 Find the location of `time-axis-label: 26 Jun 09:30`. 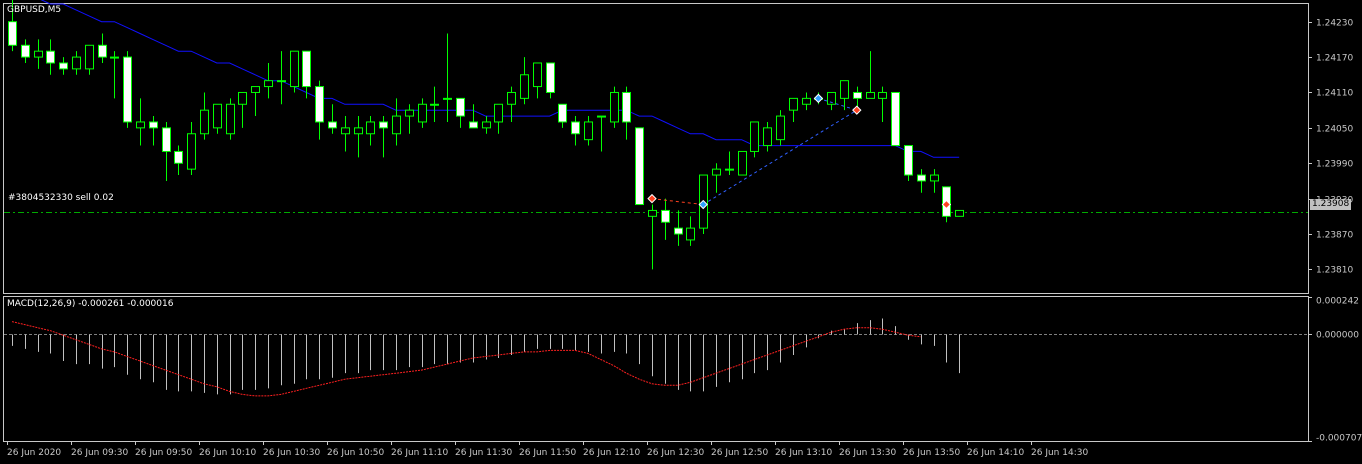

time-axis-label: 26 Jun 09:30 is located at coordinates (99, 453).